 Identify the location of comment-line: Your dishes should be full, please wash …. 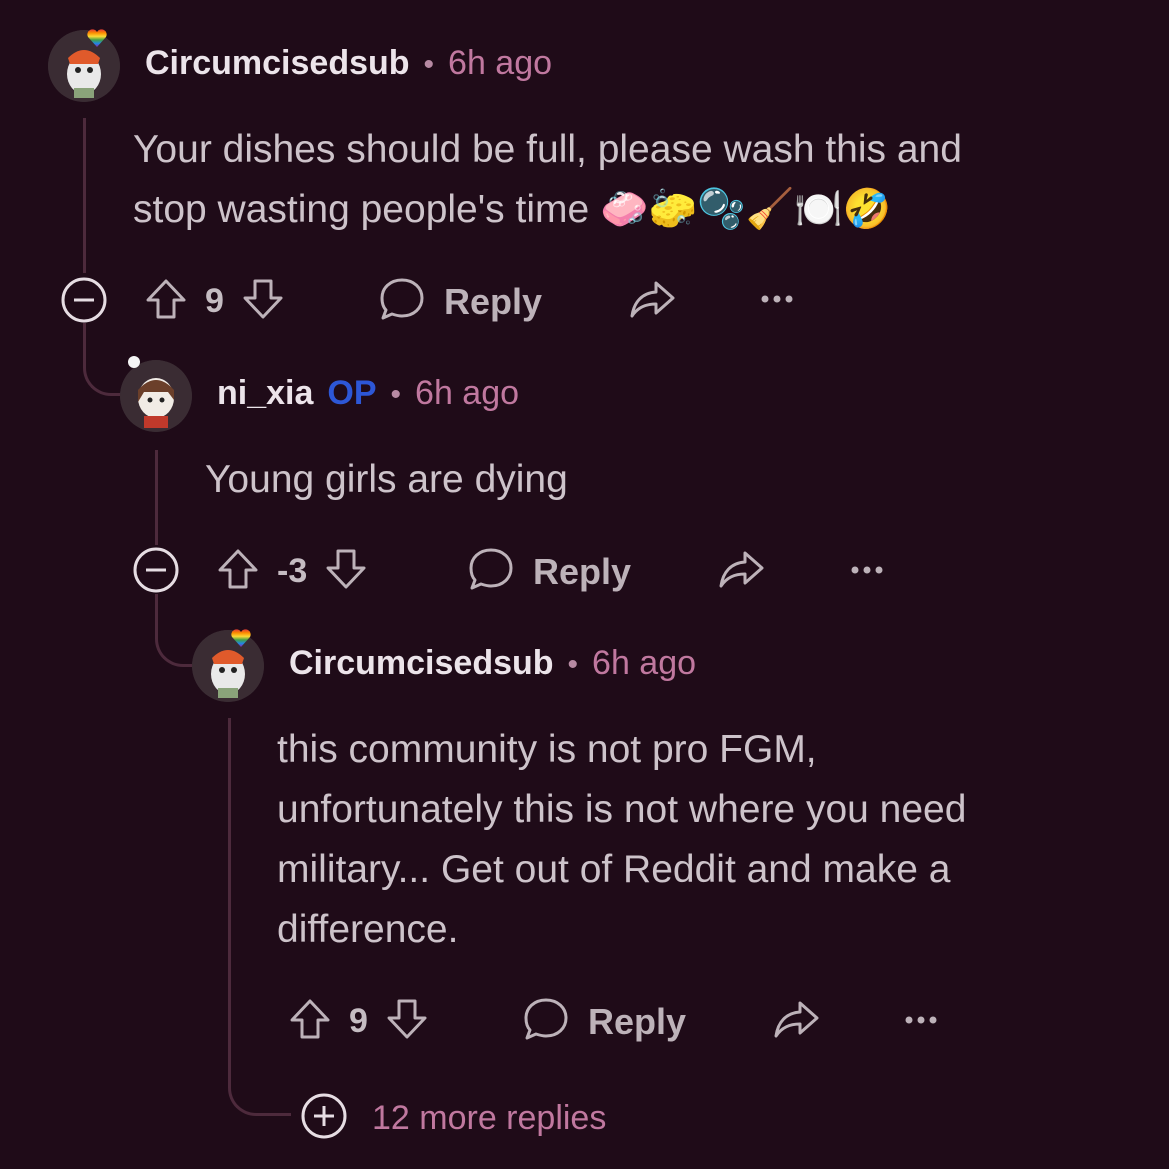
(547, 149).